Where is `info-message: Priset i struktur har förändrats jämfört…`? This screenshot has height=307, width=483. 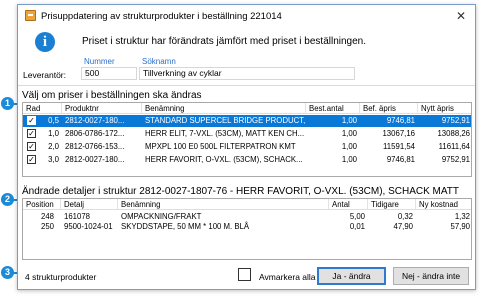
info-message: Priset i struktur har förändrats jämfört… is located at coordinates (224, 41).